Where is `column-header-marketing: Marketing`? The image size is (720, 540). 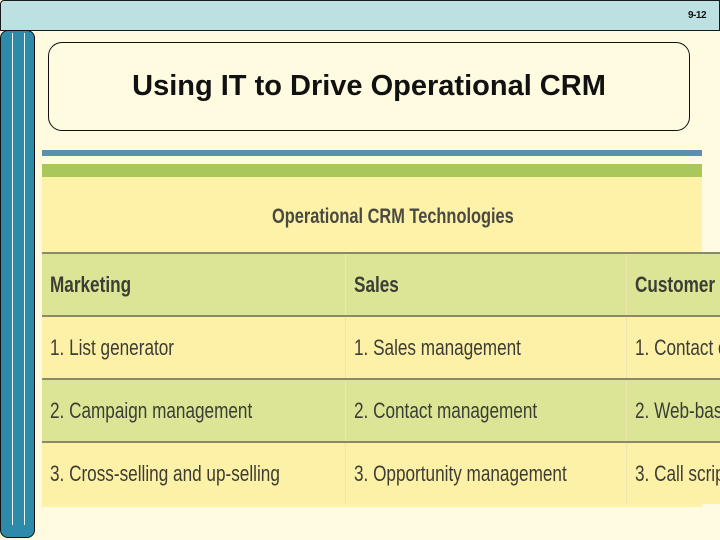 column-header-marketing: Marketing is located at coordinates (193, 284).